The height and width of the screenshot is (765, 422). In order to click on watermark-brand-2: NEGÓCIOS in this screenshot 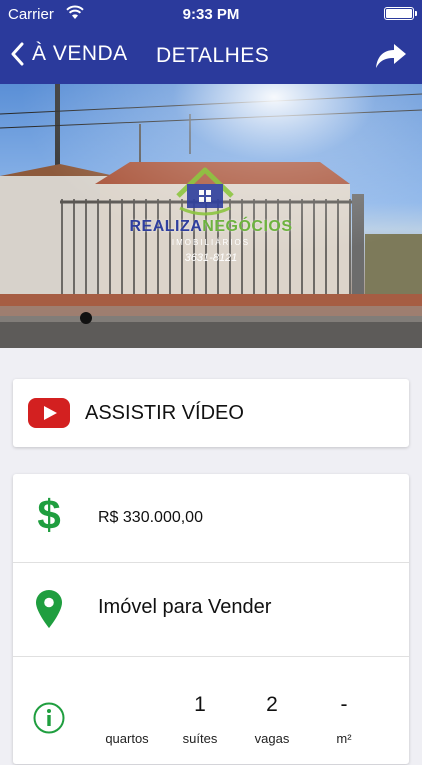, I will do `click(247, 226)`.